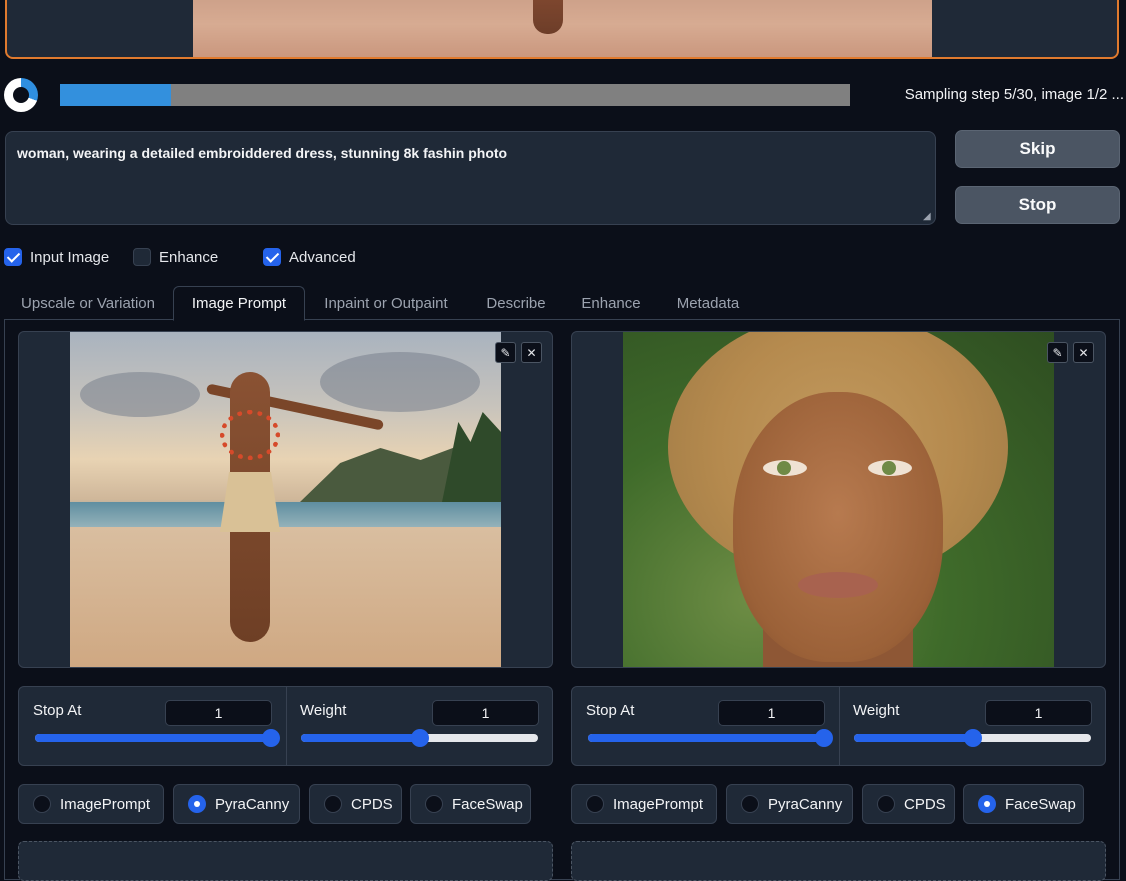 This screenshot has width=1126, height=881. I want to click on portrait-image, so click(838, 499).